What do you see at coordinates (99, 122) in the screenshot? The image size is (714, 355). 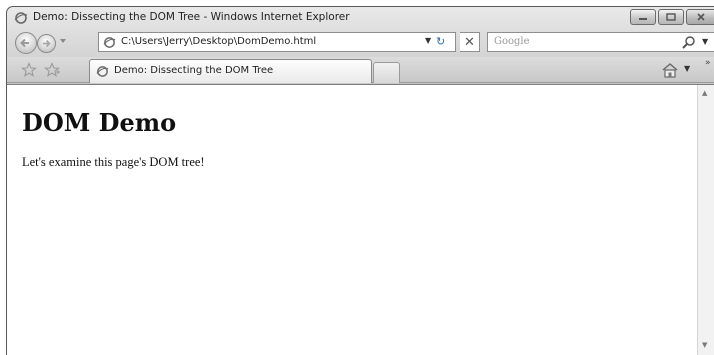 I see `page-heading: DOM Demo` at bounding box center [99, 122].